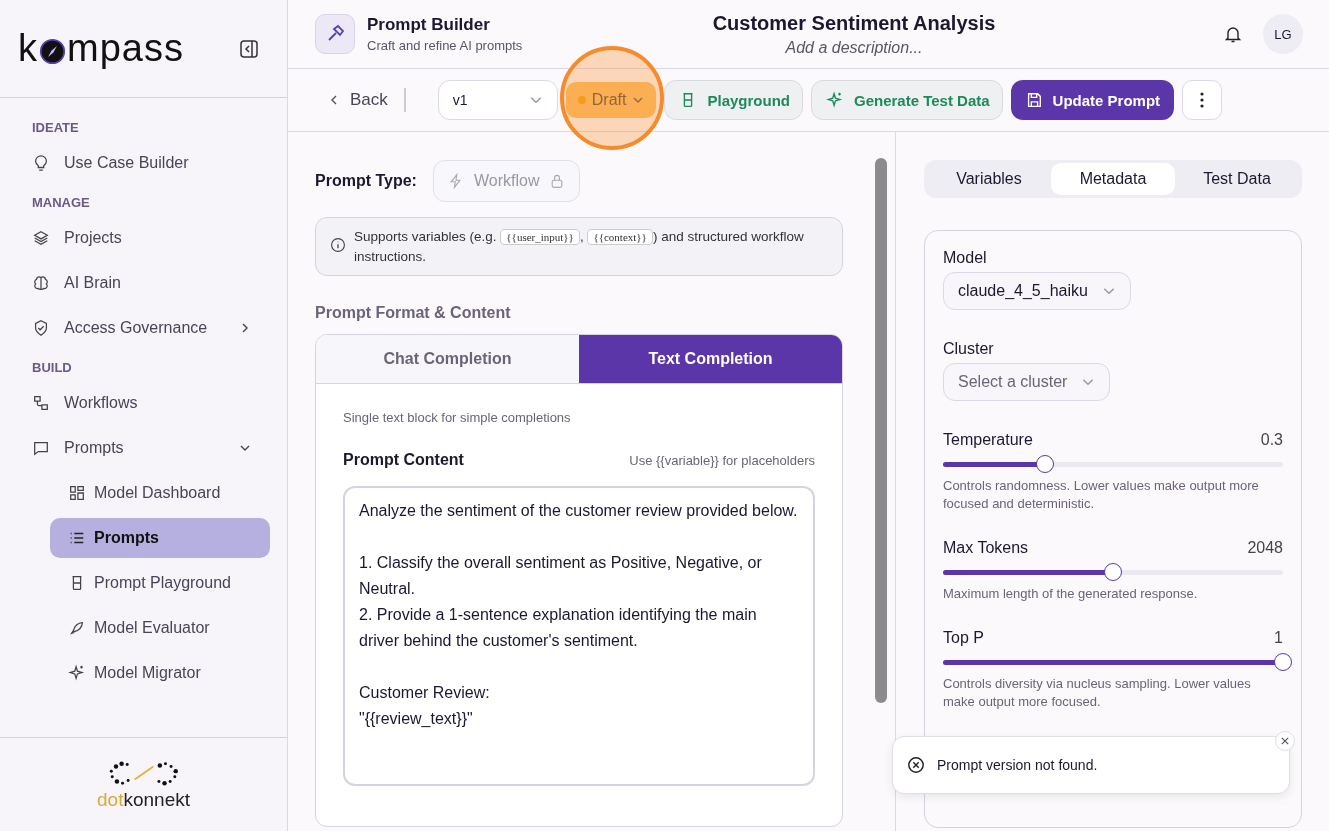 The image size is (1329, 831). Describe the element at coordinates (965, 258) in the screenshot. I see `field-label: Model` at that location.